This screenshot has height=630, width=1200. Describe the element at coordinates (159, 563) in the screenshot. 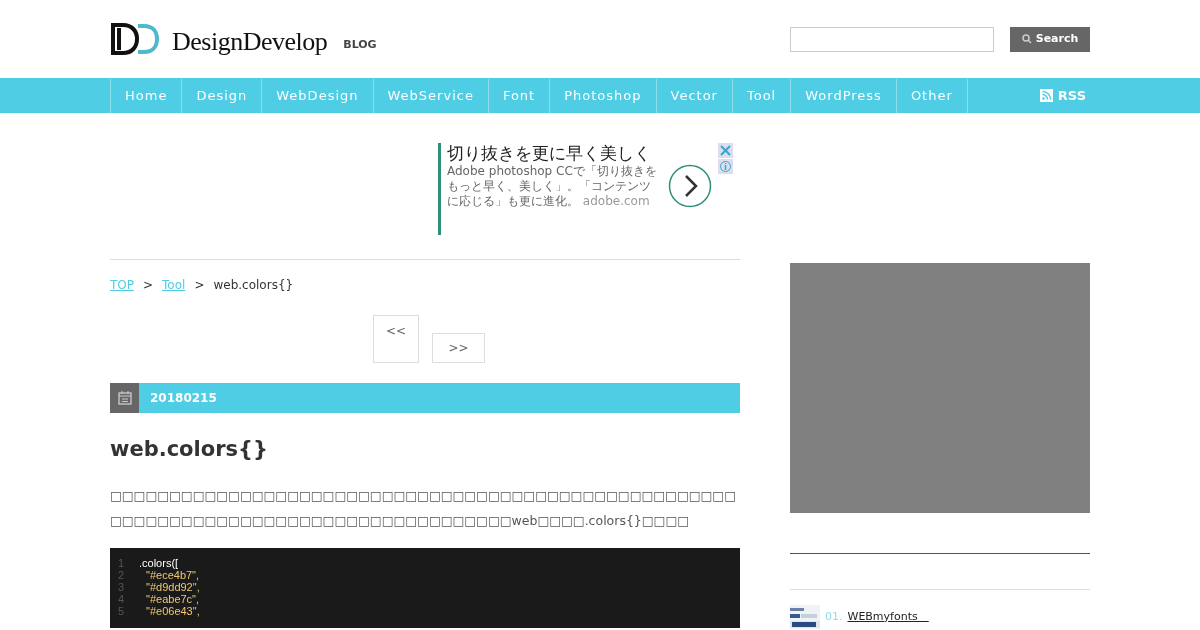

I see `code-line: .colors([` at that location.